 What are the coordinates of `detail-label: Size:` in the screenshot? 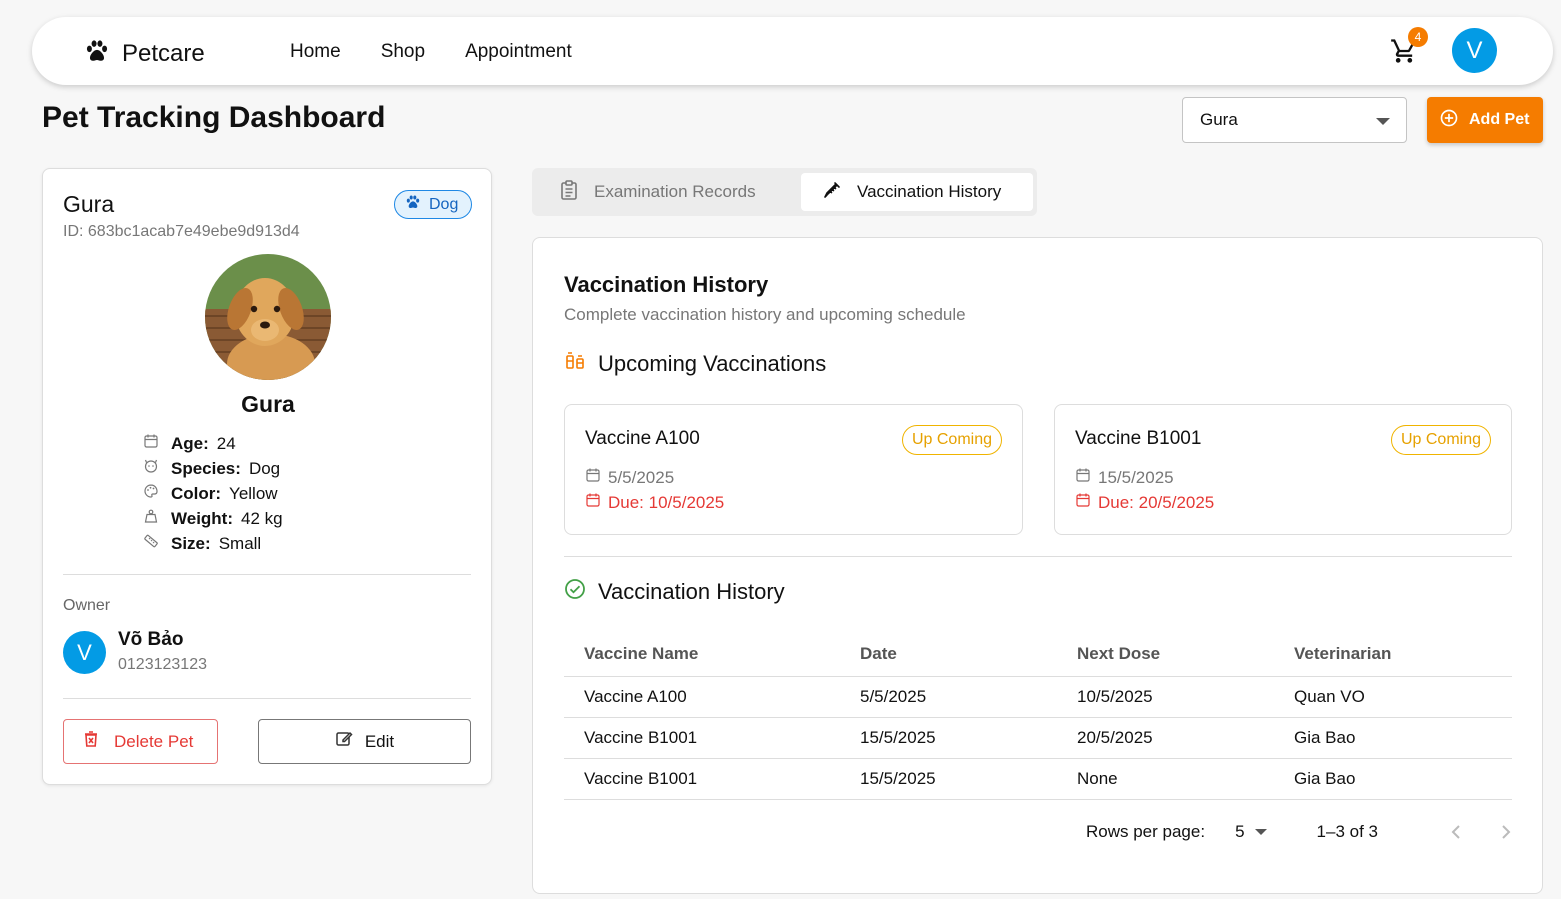 It's located at (191, 543).